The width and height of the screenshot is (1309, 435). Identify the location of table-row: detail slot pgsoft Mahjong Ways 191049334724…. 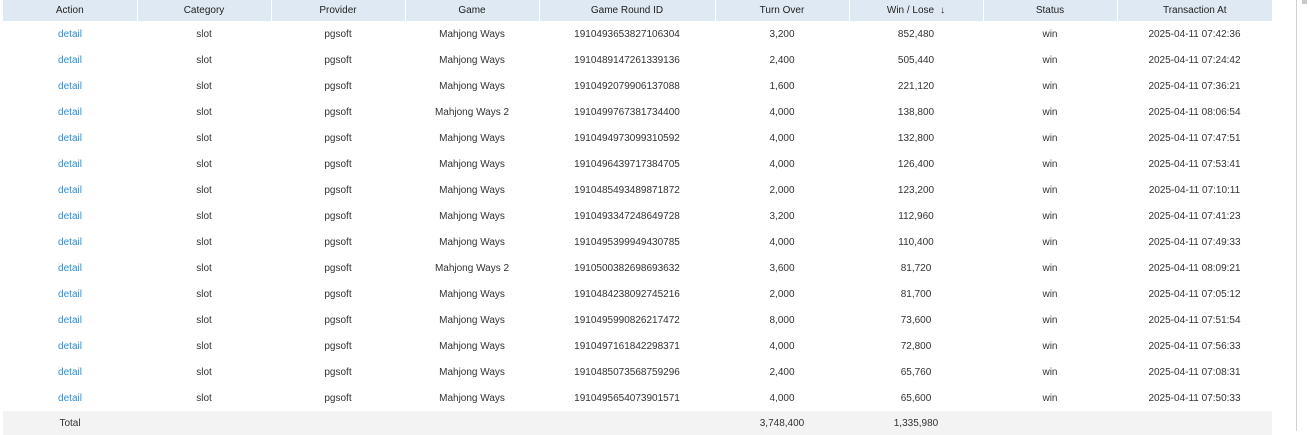
(637, 216).